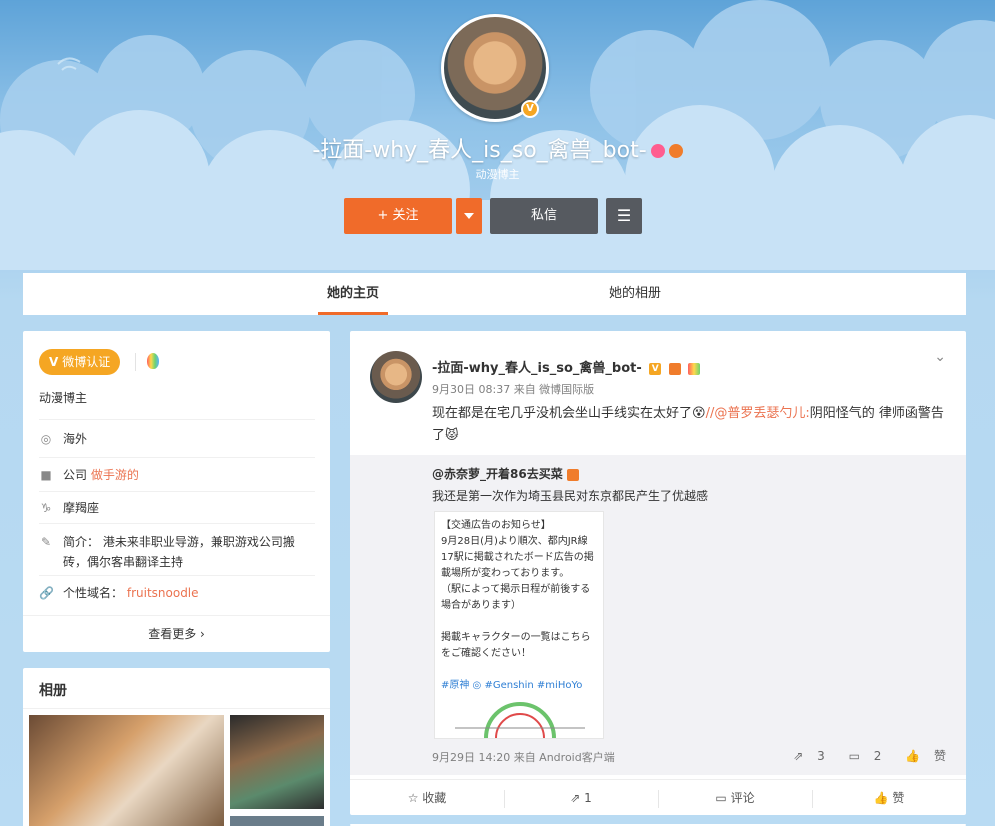 This screenshot has width=995, height=826. I want to click on verified-icon: V, so click(655, 368).